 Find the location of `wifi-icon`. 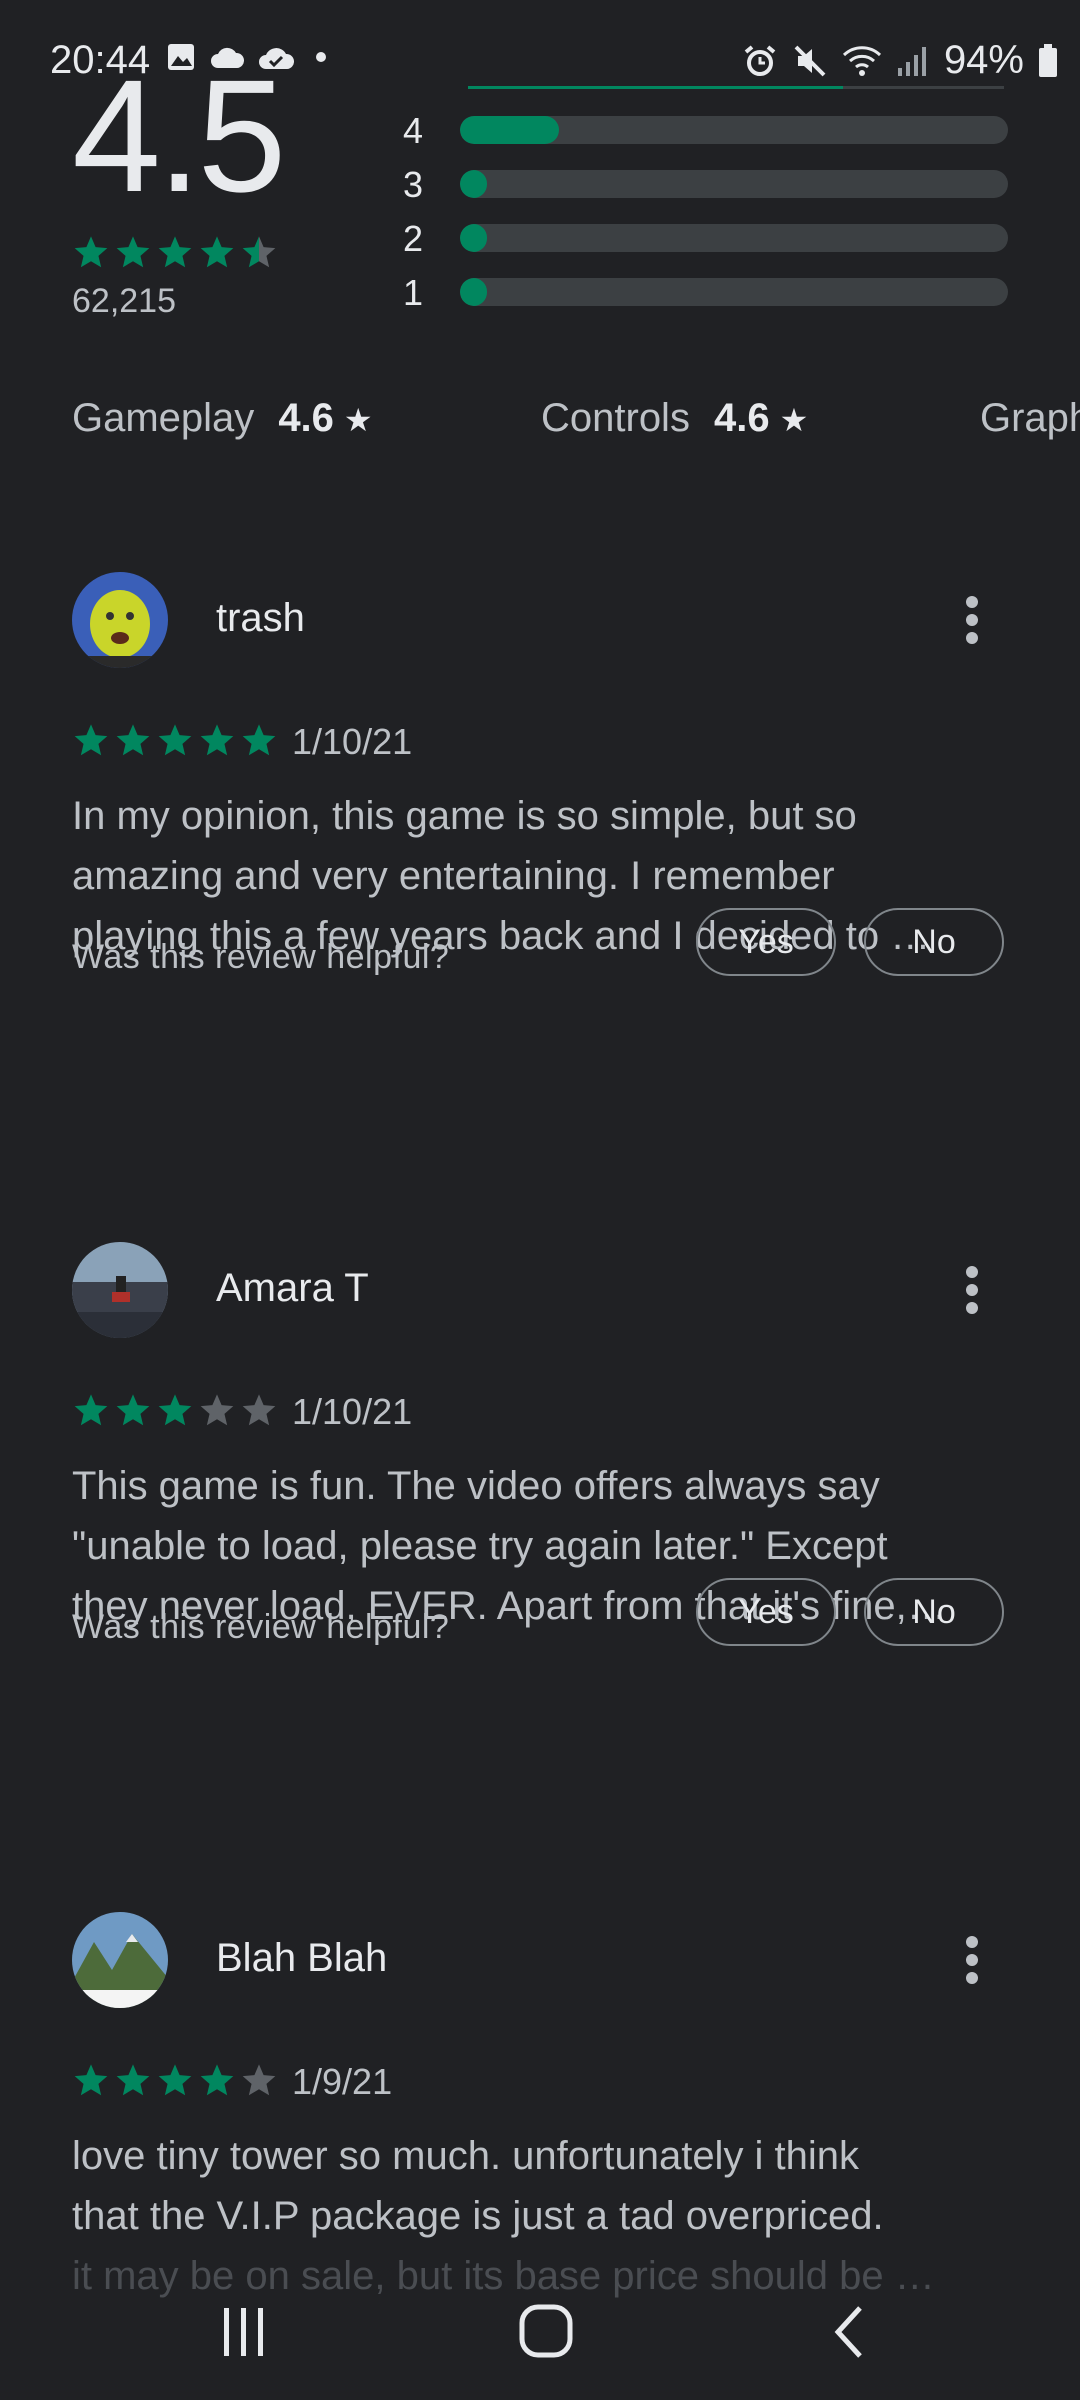

wifi-icon is located at coordinates (861, 60).